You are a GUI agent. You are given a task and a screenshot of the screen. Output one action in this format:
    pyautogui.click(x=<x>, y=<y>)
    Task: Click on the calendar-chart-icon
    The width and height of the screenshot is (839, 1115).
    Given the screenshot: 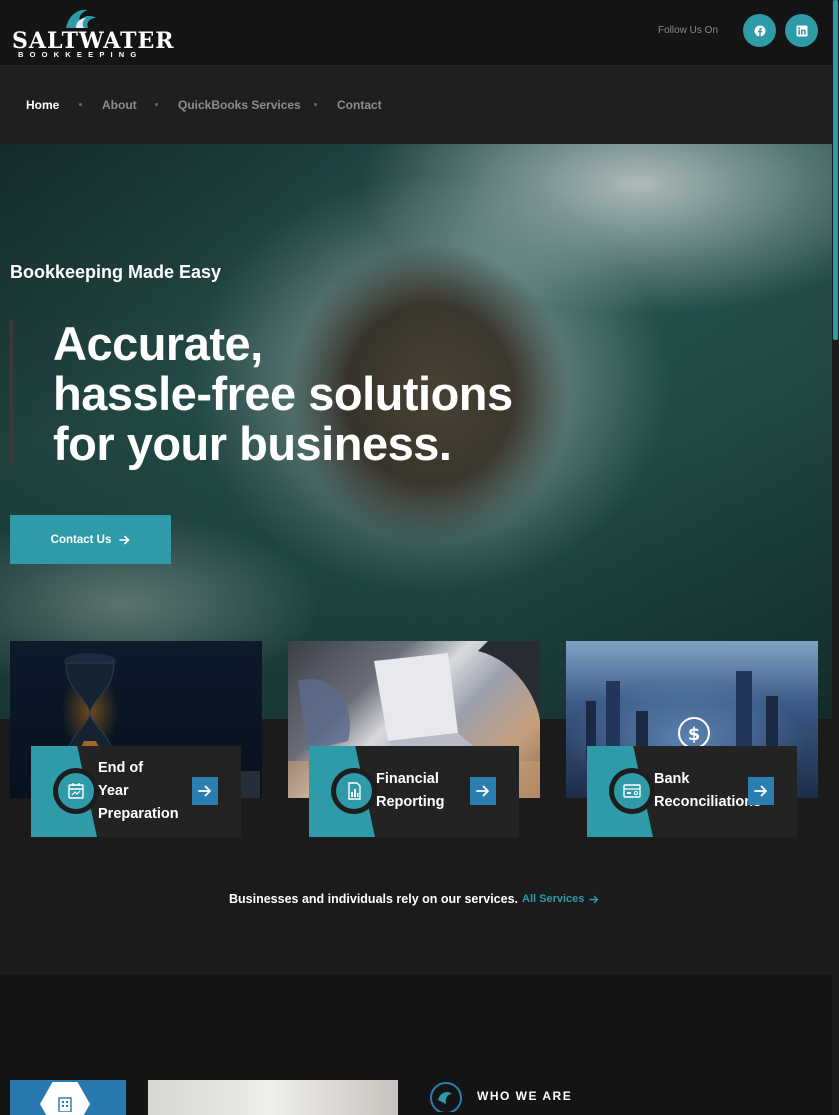 What is the action you would take?
    pyautogui.click(x=76, y=791)
    